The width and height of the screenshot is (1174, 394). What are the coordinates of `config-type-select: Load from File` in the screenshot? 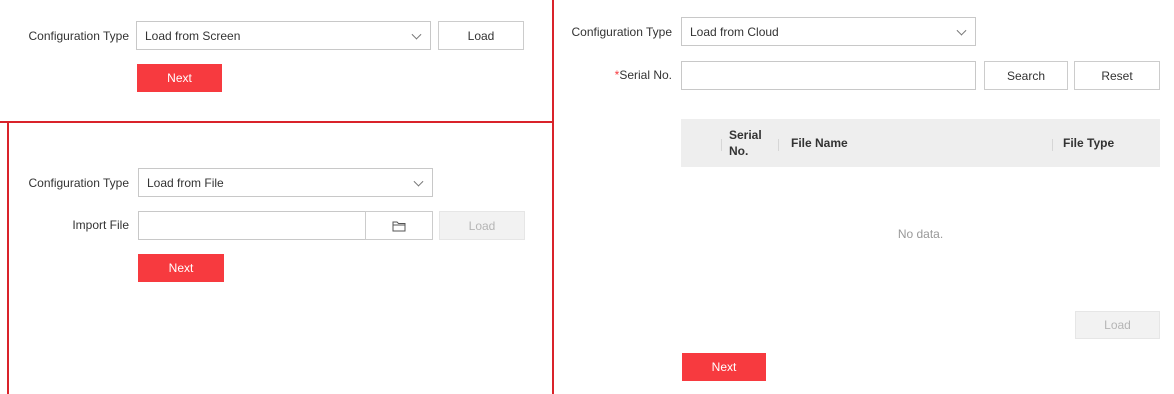 It's located at (285, 182).